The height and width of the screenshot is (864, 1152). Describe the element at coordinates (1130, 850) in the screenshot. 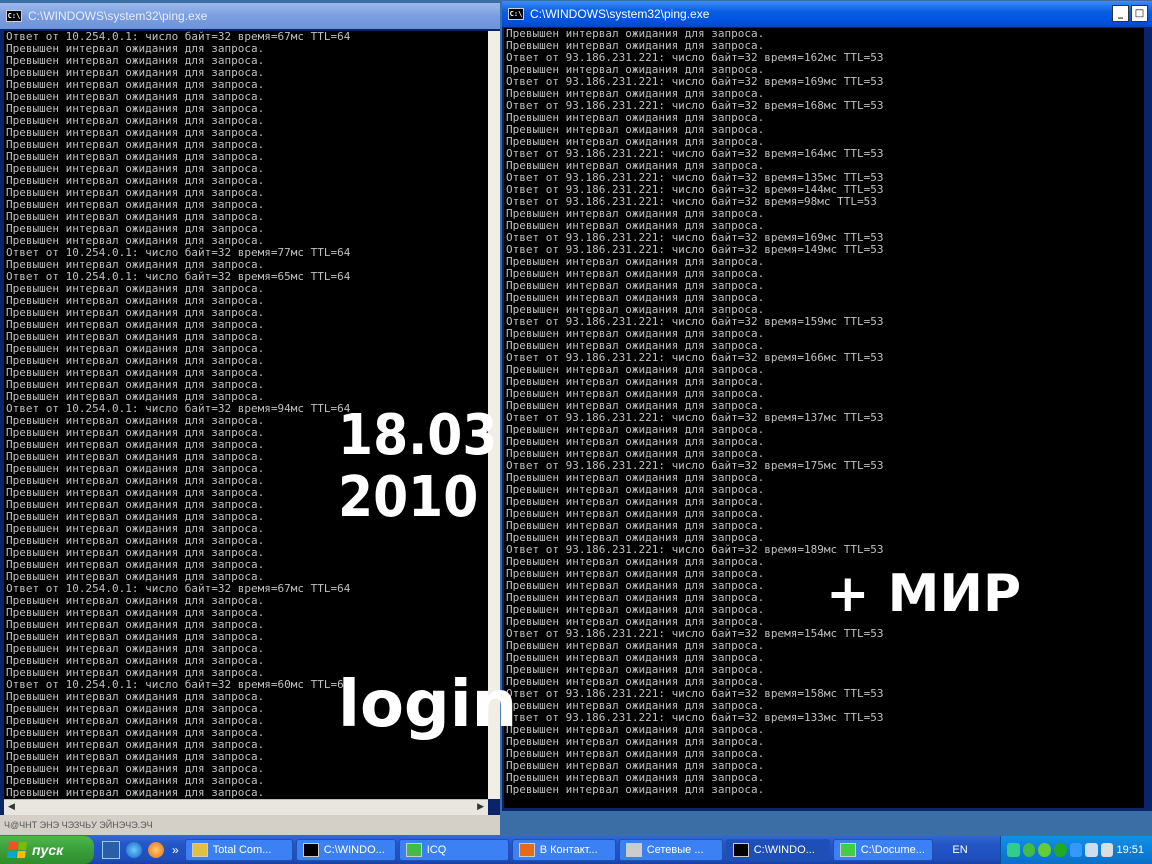

I see `clock: 19:51` at that location.